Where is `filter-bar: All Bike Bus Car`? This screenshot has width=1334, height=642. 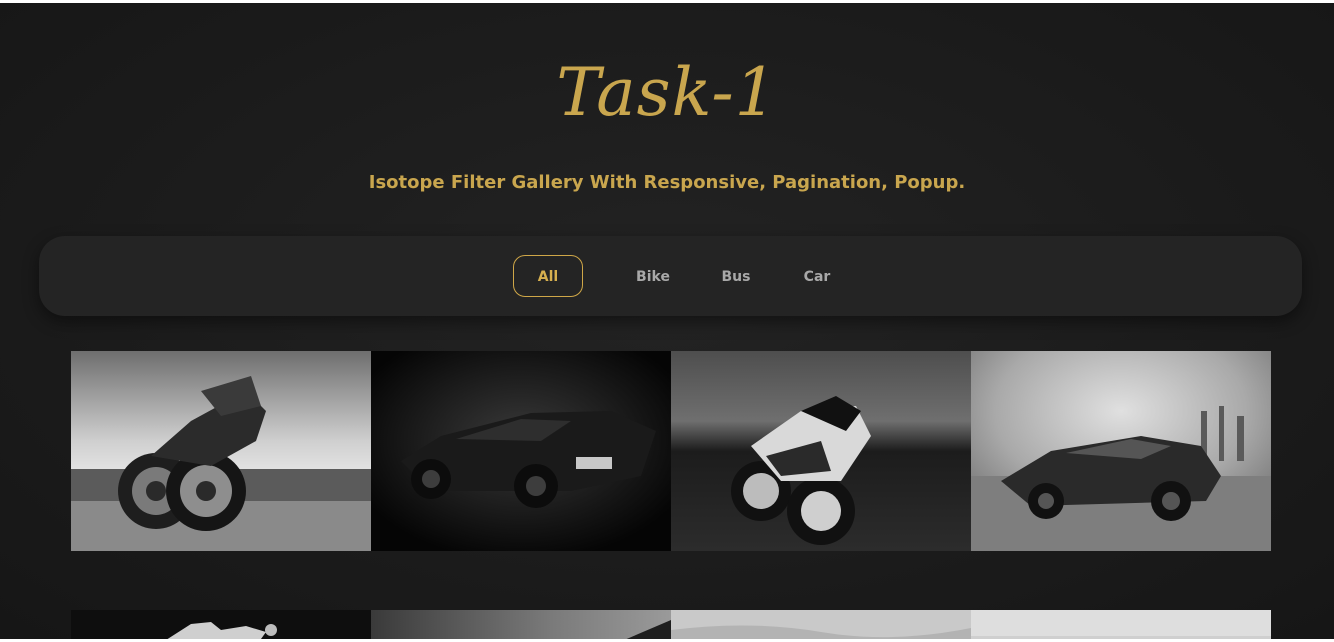 filter-bar: All Bike Bus Car is located at coordinates (670, 276).